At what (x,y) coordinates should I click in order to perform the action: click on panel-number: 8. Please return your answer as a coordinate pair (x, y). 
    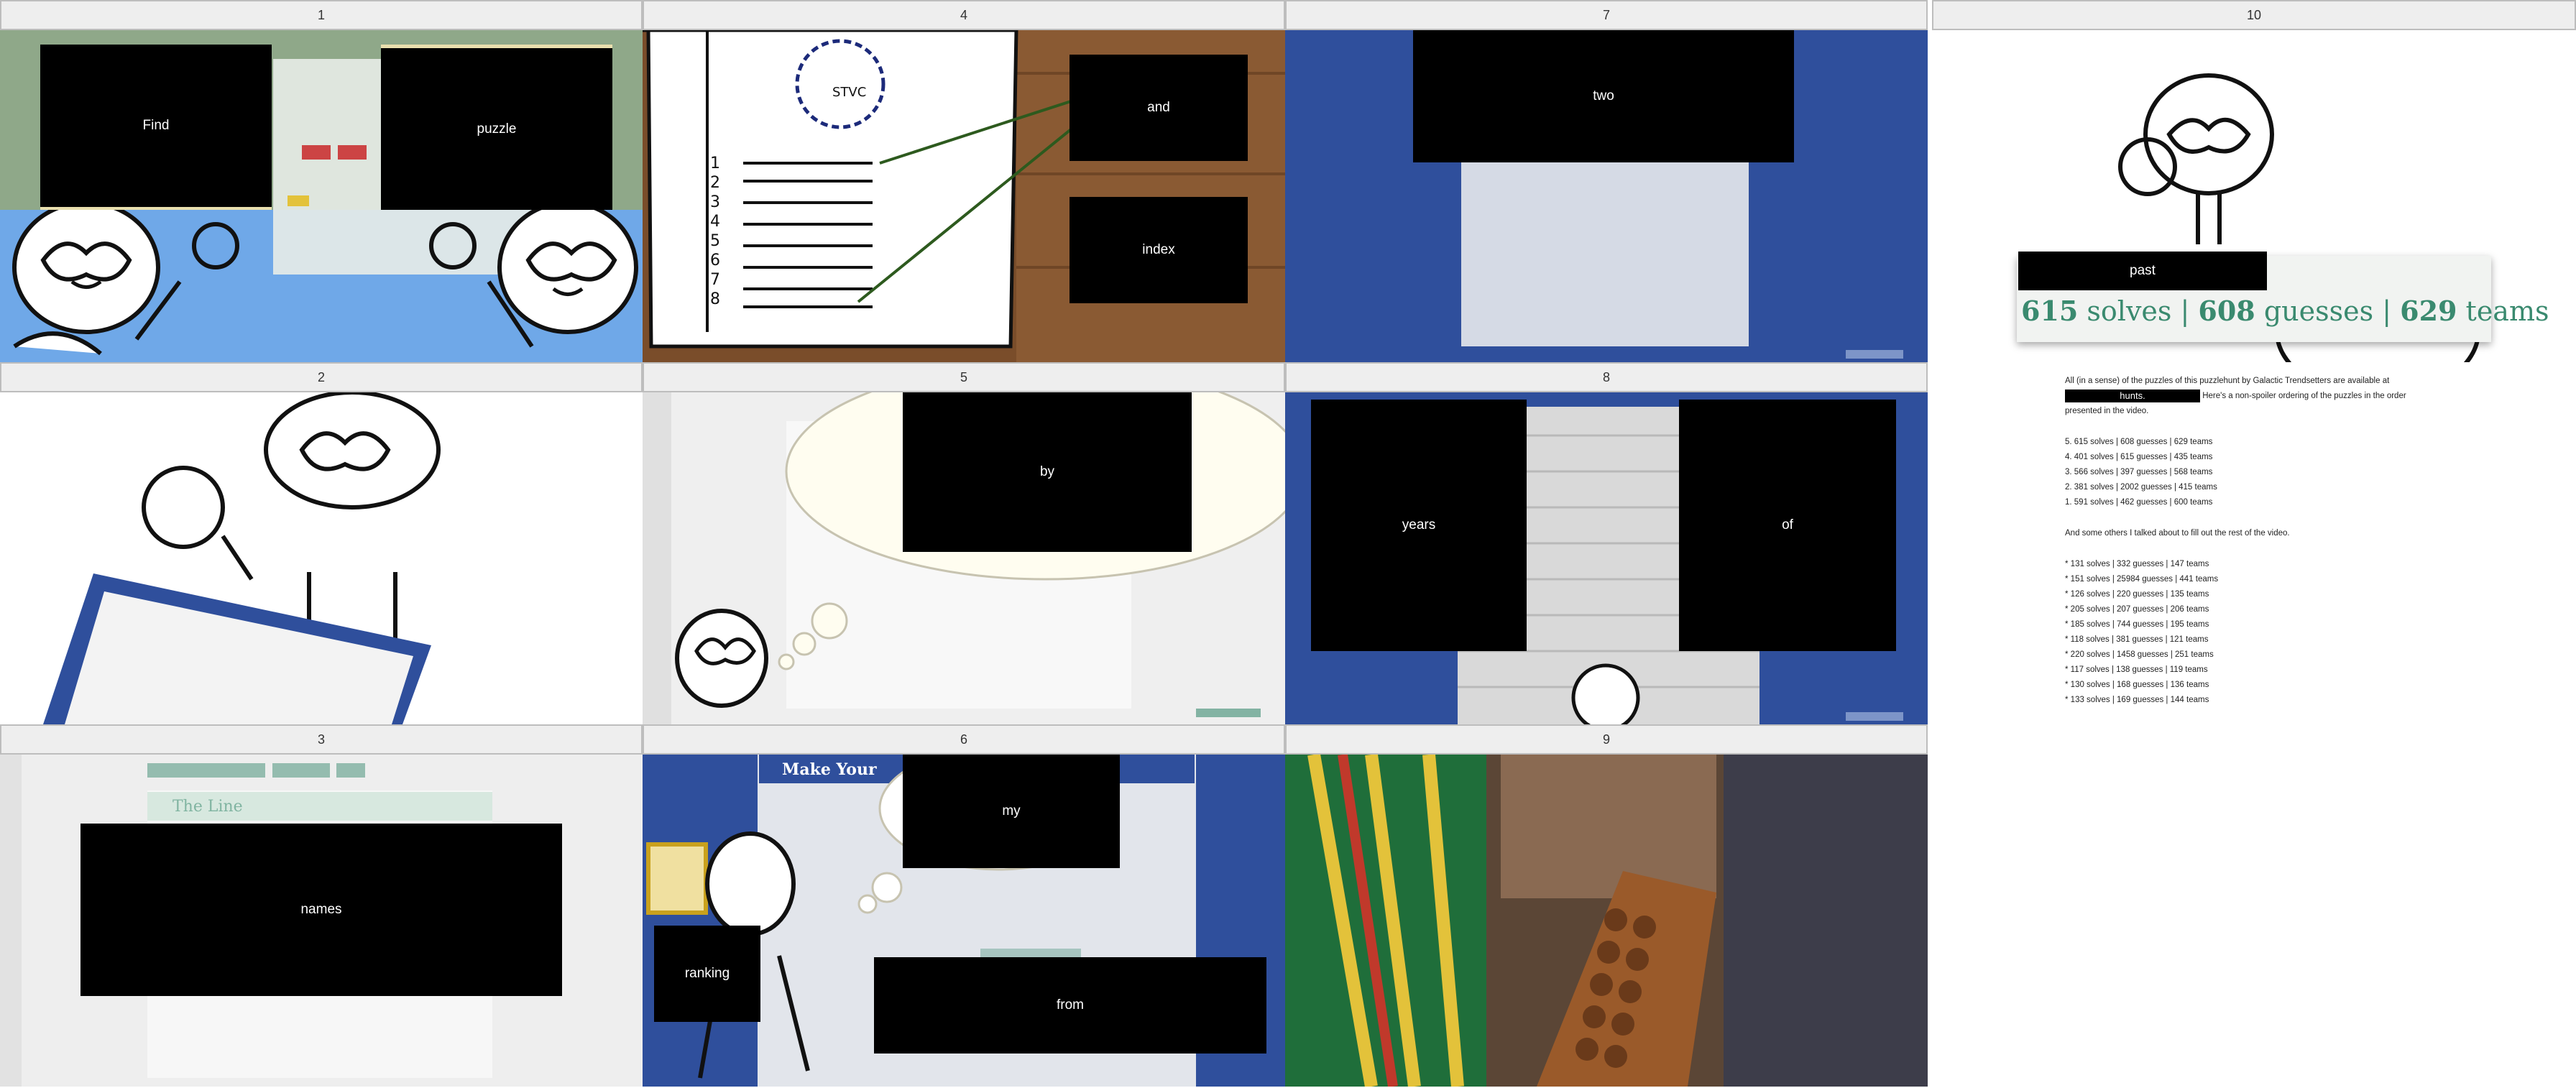
    Looking at the image, I should click on (1606, 377).